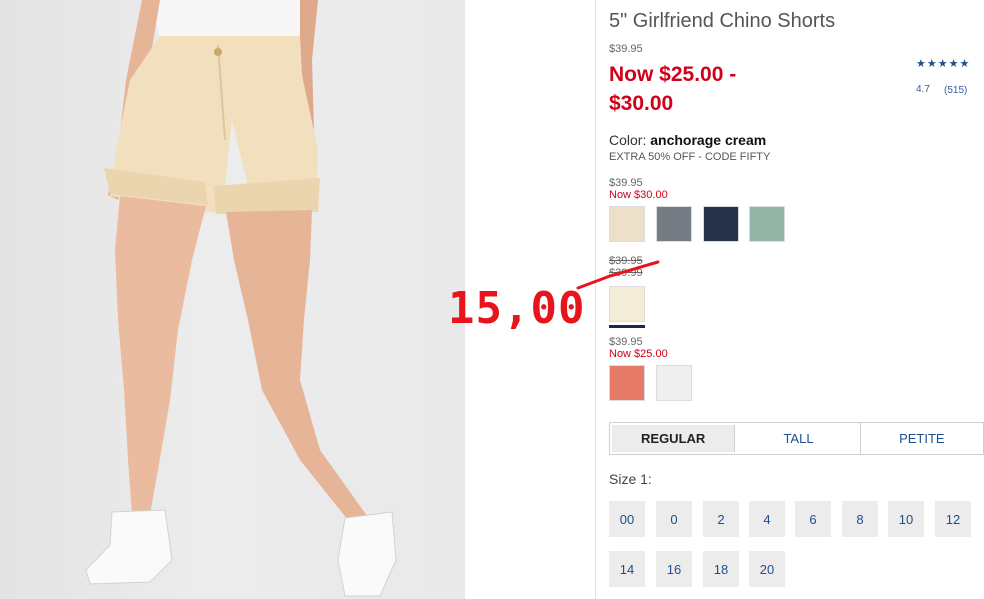 The height and width of the screenshot is (599, 984). What do you see at coordinates (721, 224) in the screenshot?
I see `swatch-navy` at bounding box center [721, 224].